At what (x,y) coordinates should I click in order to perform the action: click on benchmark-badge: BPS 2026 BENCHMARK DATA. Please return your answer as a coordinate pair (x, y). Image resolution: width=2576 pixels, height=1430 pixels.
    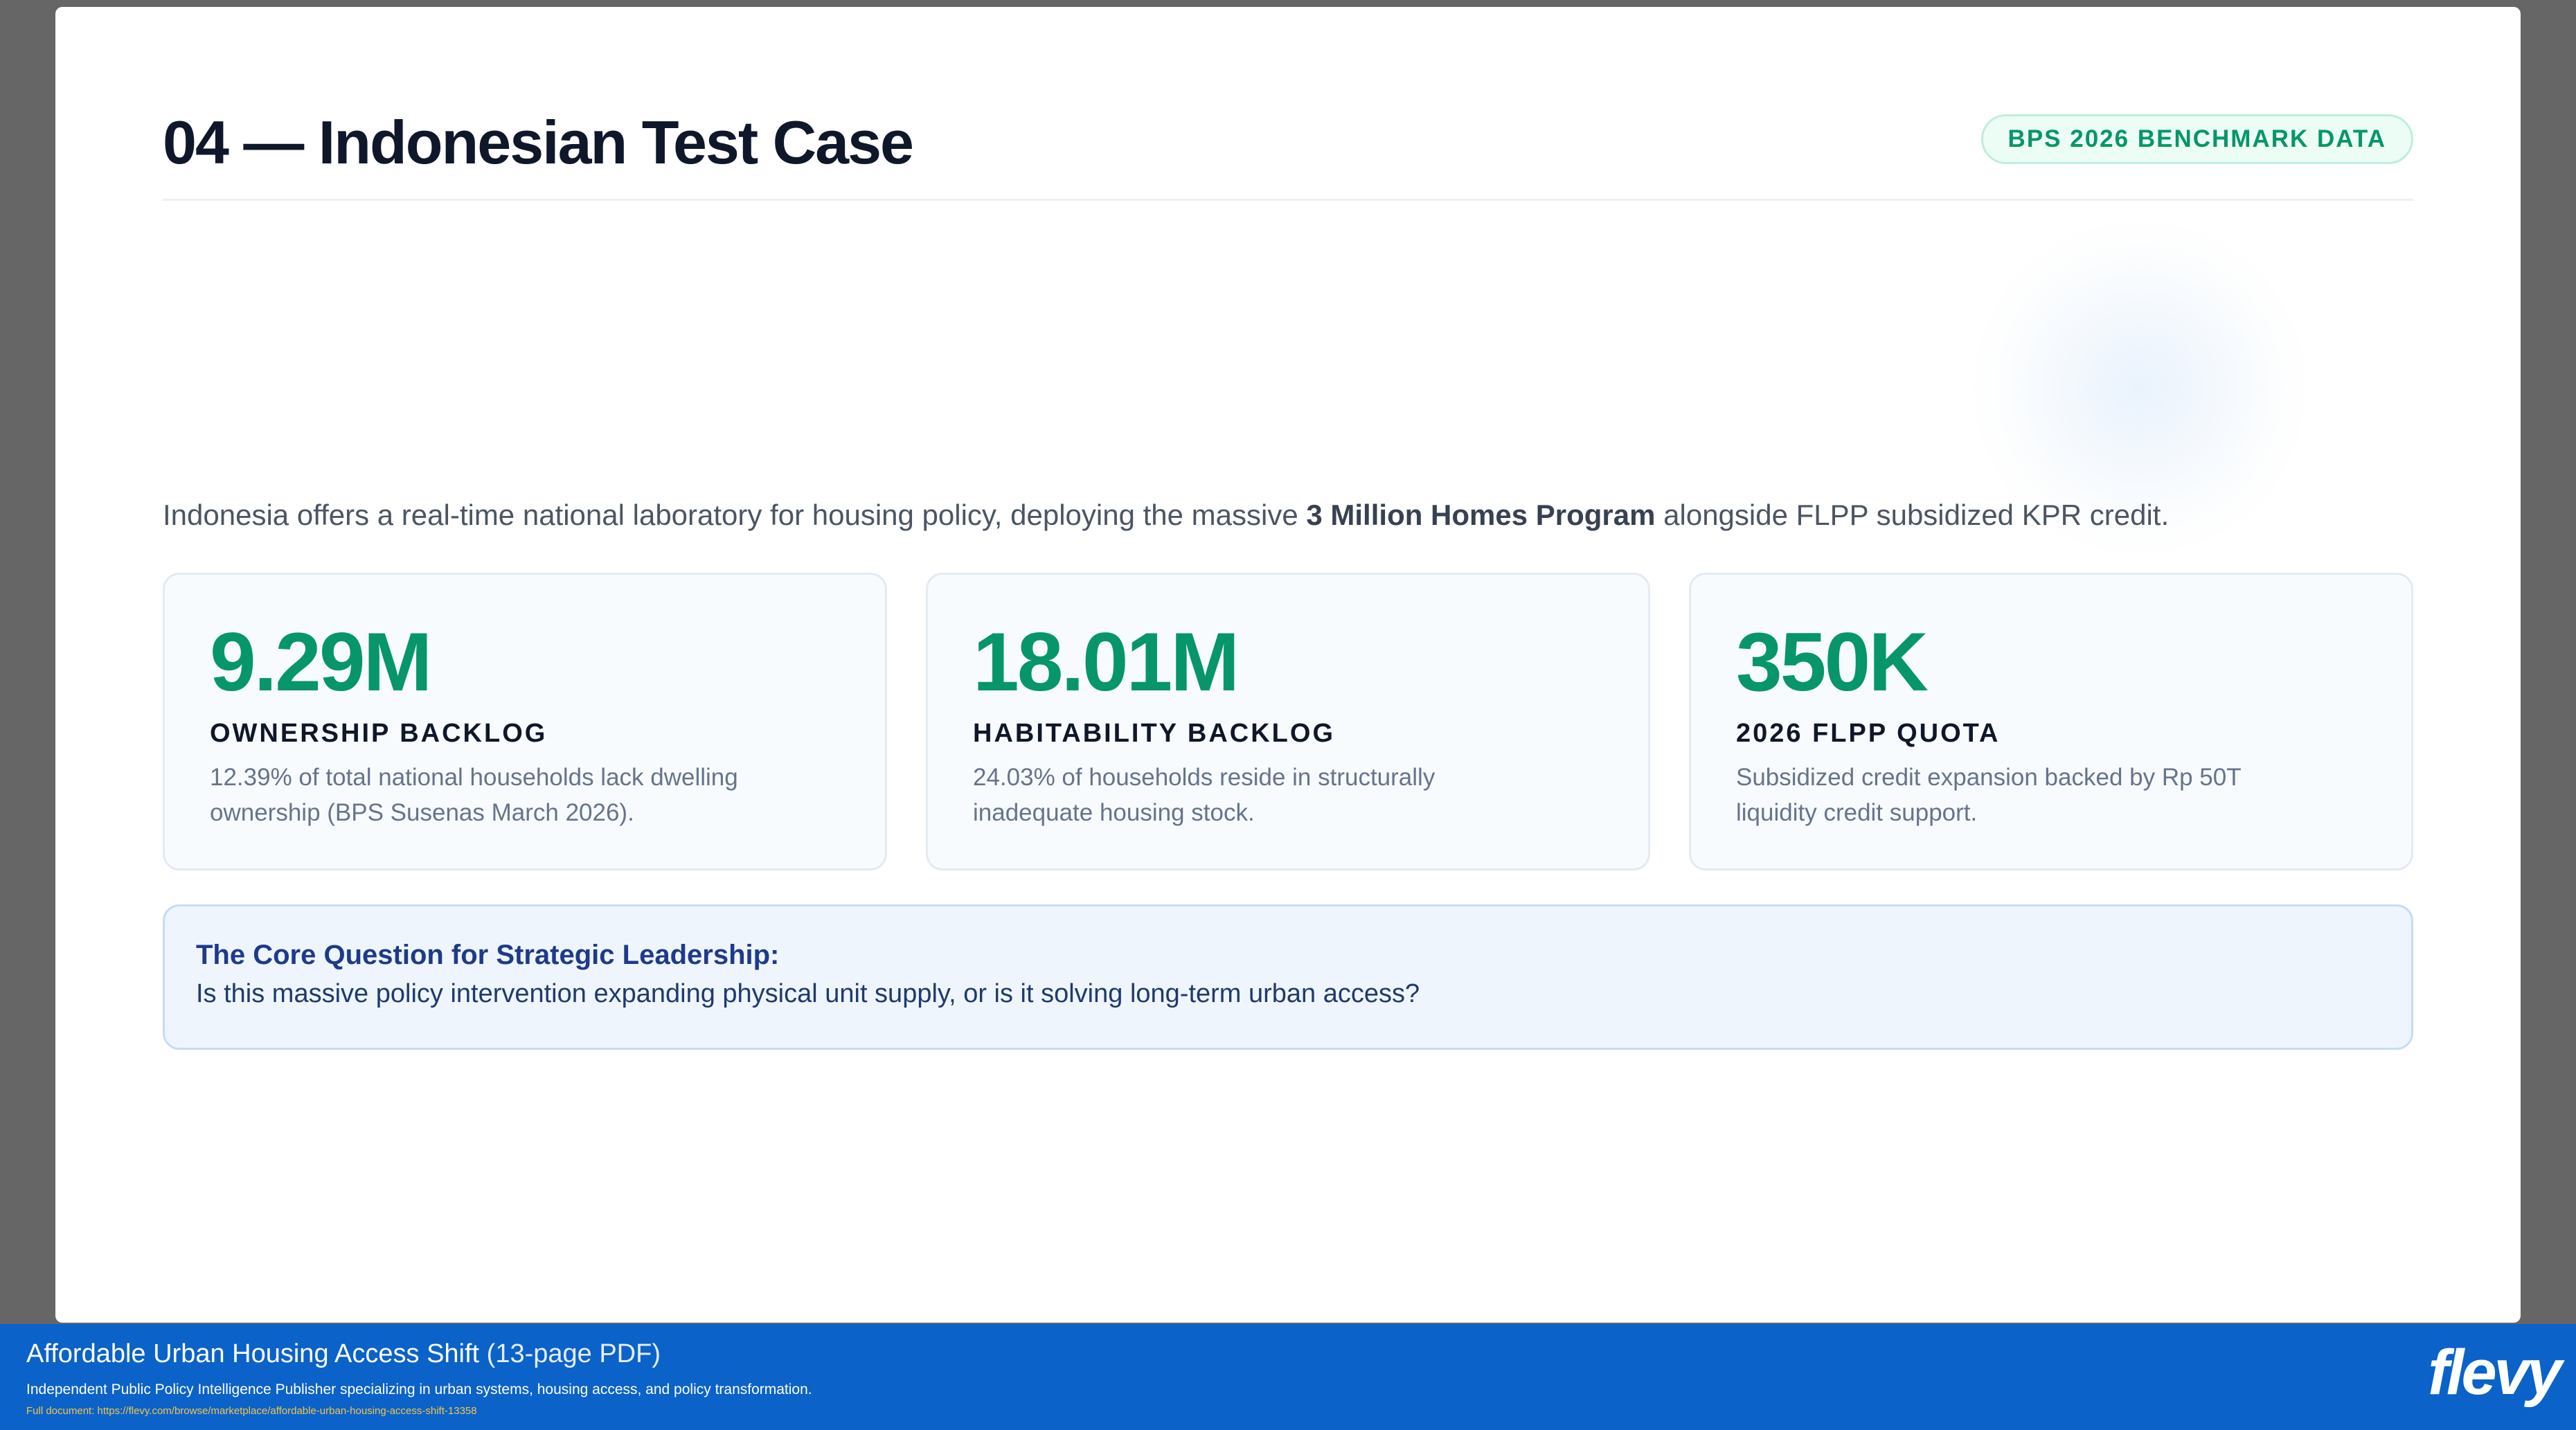
    Looking at the image, I should click on (2196, 139).